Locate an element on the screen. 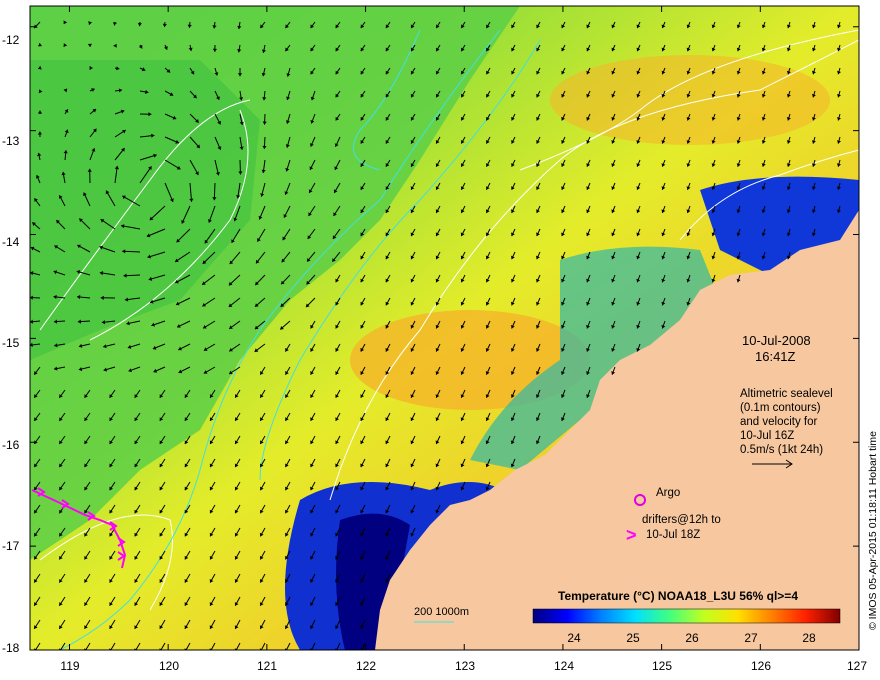  lon-tick-label: 126 is located at coordinates (761, 666).